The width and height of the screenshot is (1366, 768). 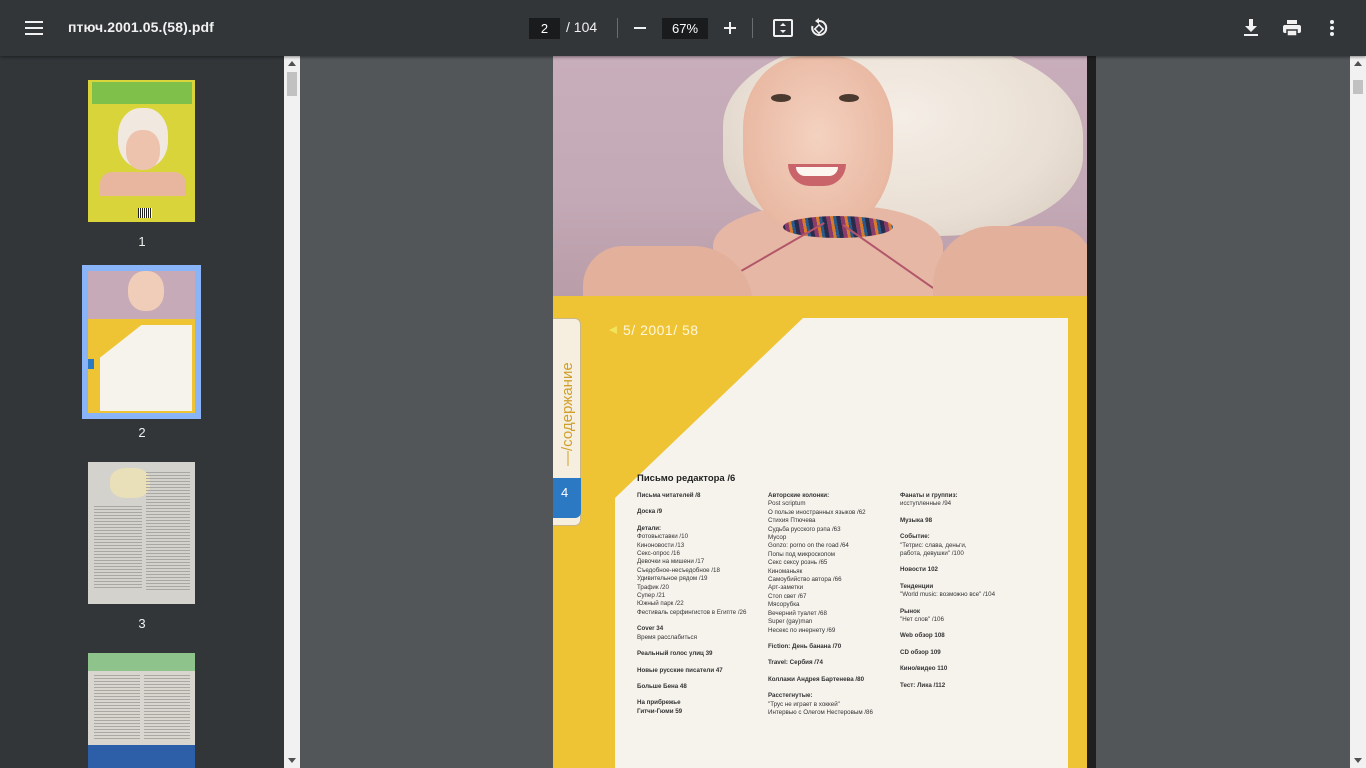 I want to click on toc-entry: Девочки на мишени /17, so click(x=671, y=562).